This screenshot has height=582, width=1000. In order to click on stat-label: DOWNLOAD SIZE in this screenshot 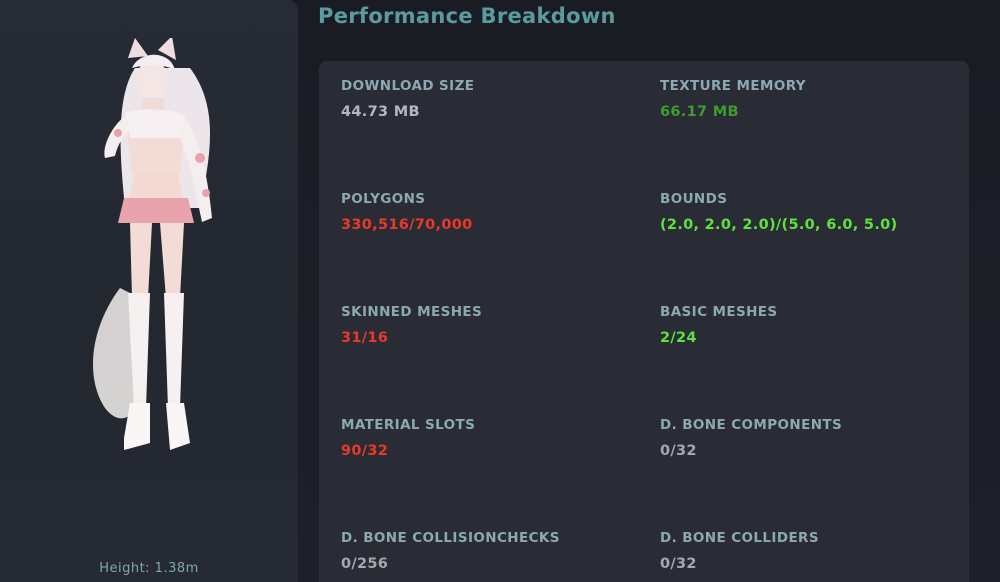, I will do `click(408, 86)`.